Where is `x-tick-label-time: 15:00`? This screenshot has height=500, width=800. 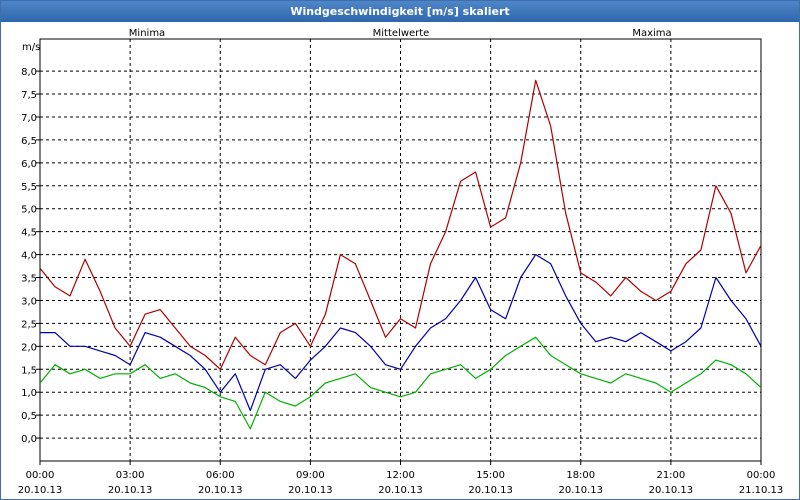
x-tick-label-time: 15:00 is located at coordinates (490, 475).